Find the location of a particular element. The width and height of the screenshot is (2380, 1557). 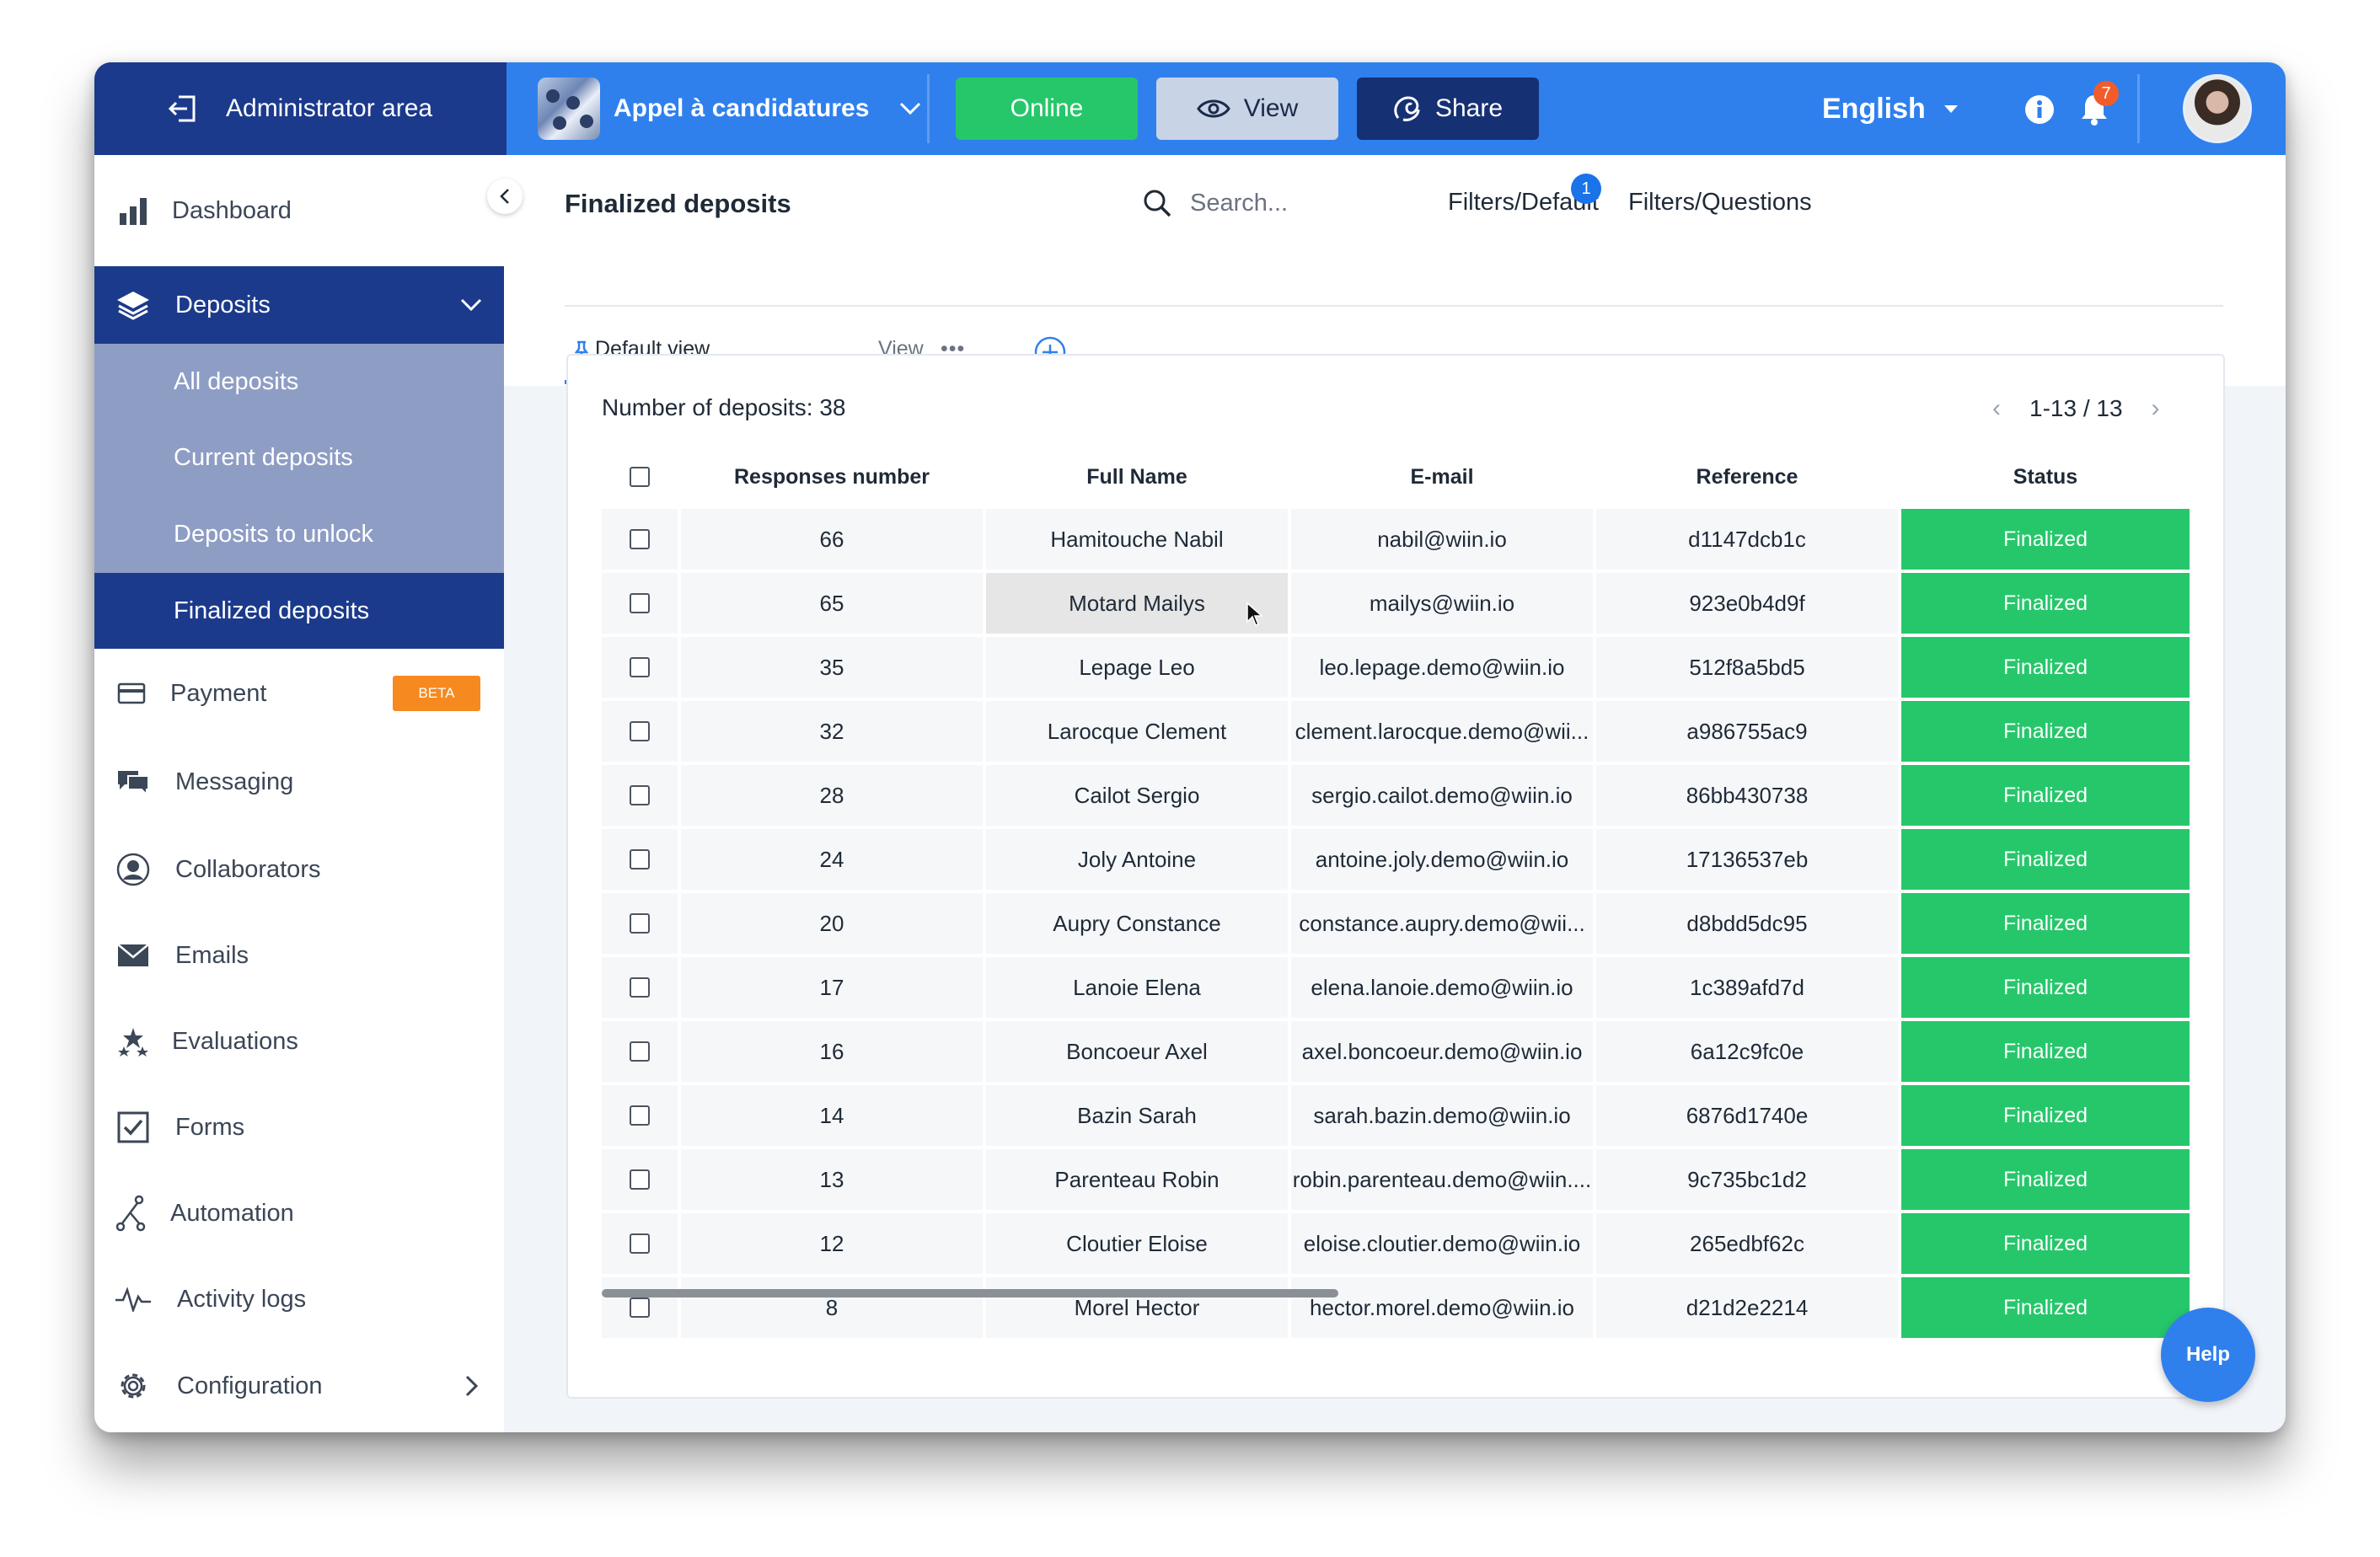

email-cell: antoine.joly.demo@wiin.io is located at coordinates (1442, 859).